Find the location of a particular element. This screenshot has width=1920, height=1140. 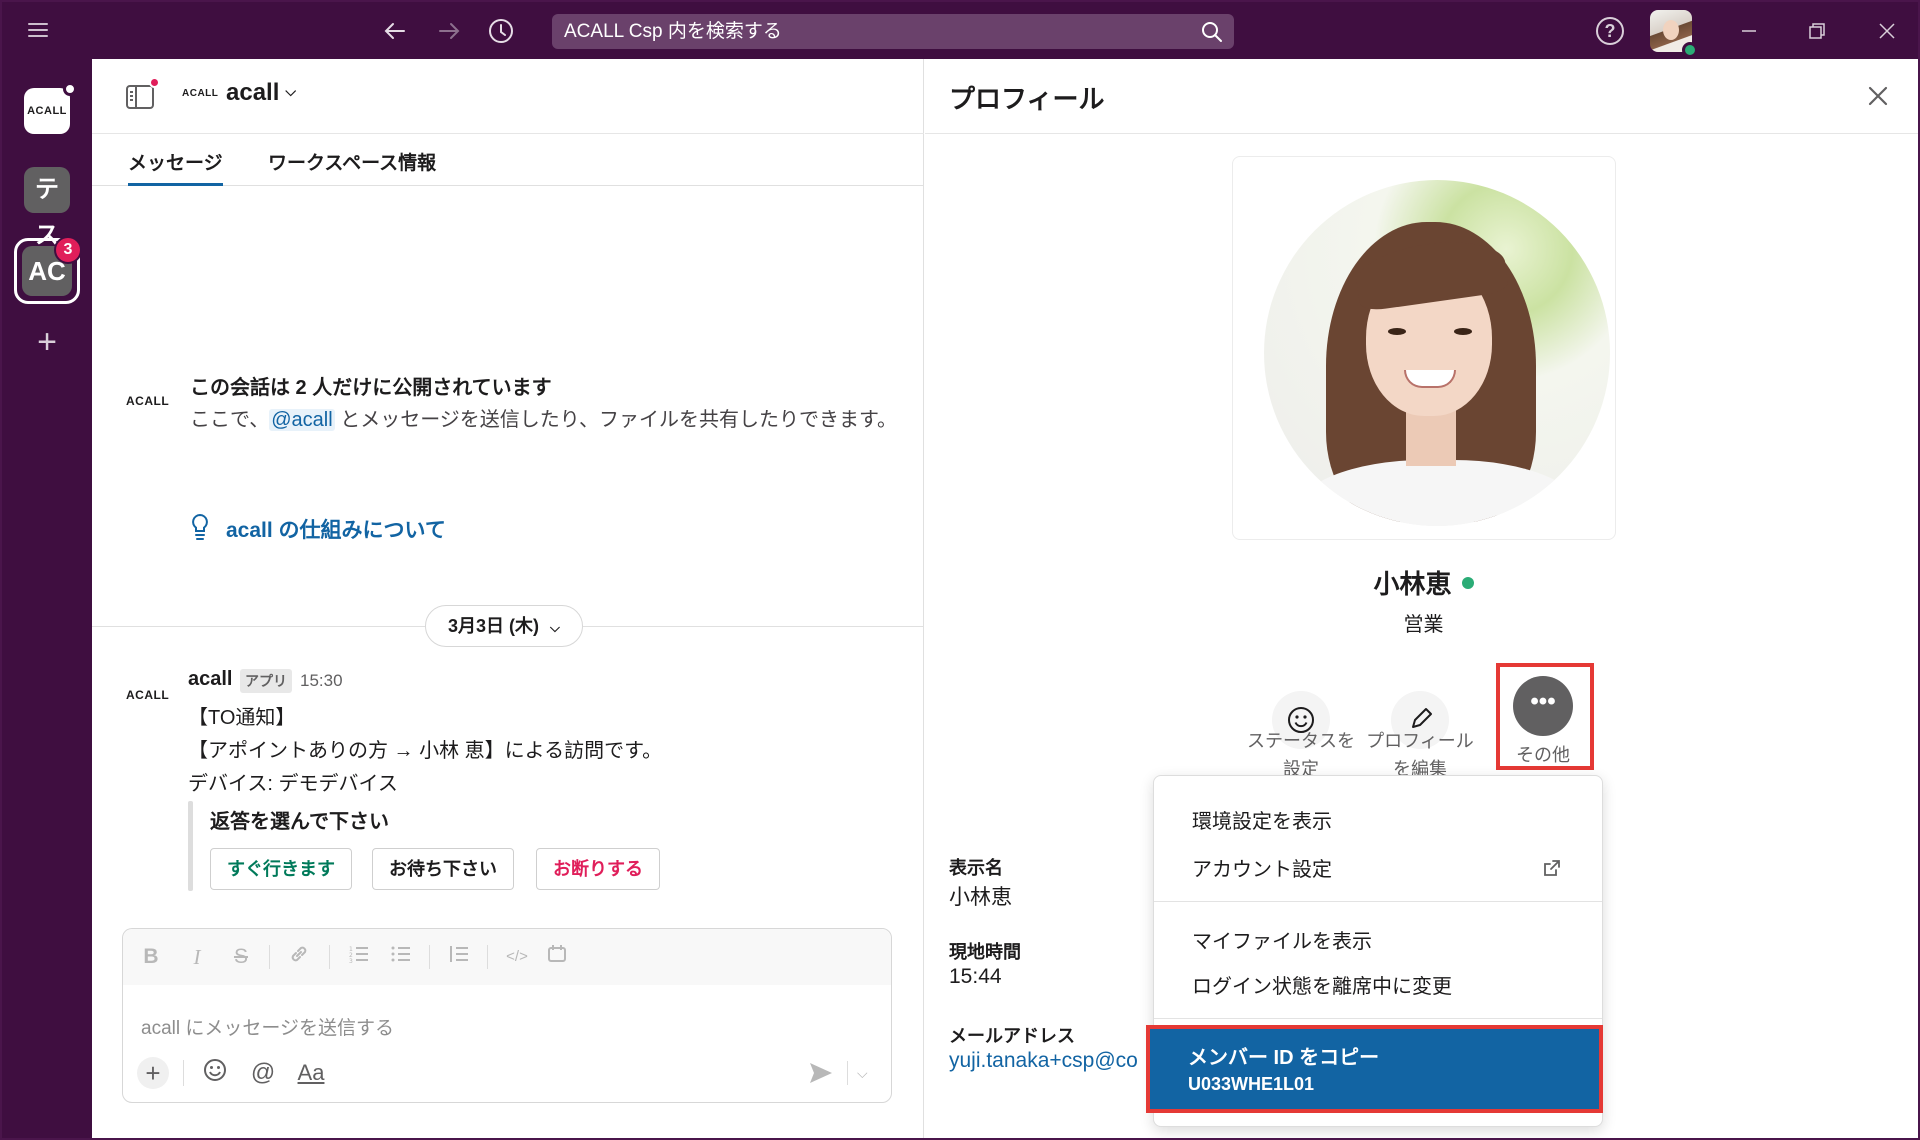

avatar-face is located at coordinates (1671, 30).